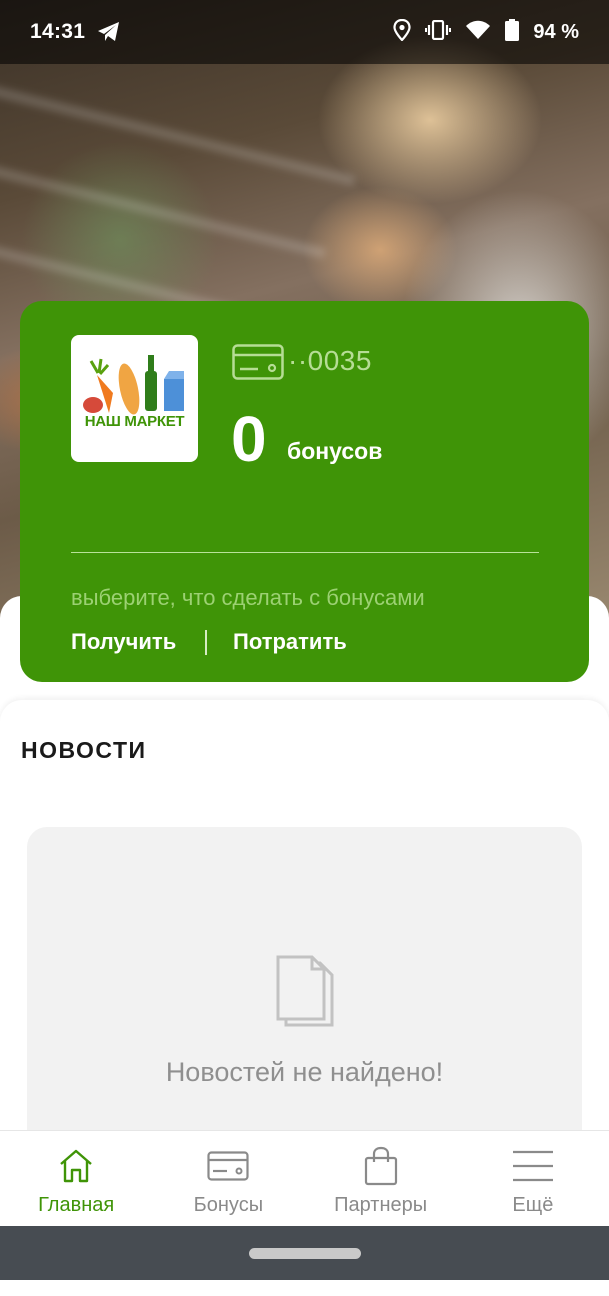  I want to click on nav-item-more: Ещё, so click(533, 1179).